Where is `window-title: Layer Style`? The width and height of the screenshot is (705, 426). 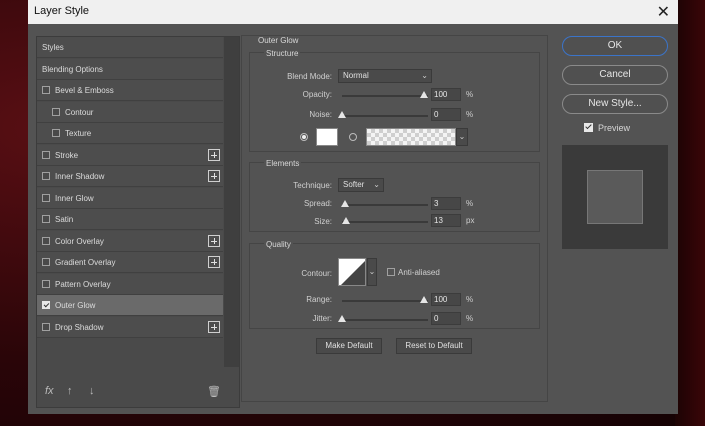 window-title: Layer Style is located at coordinates (62, 11).